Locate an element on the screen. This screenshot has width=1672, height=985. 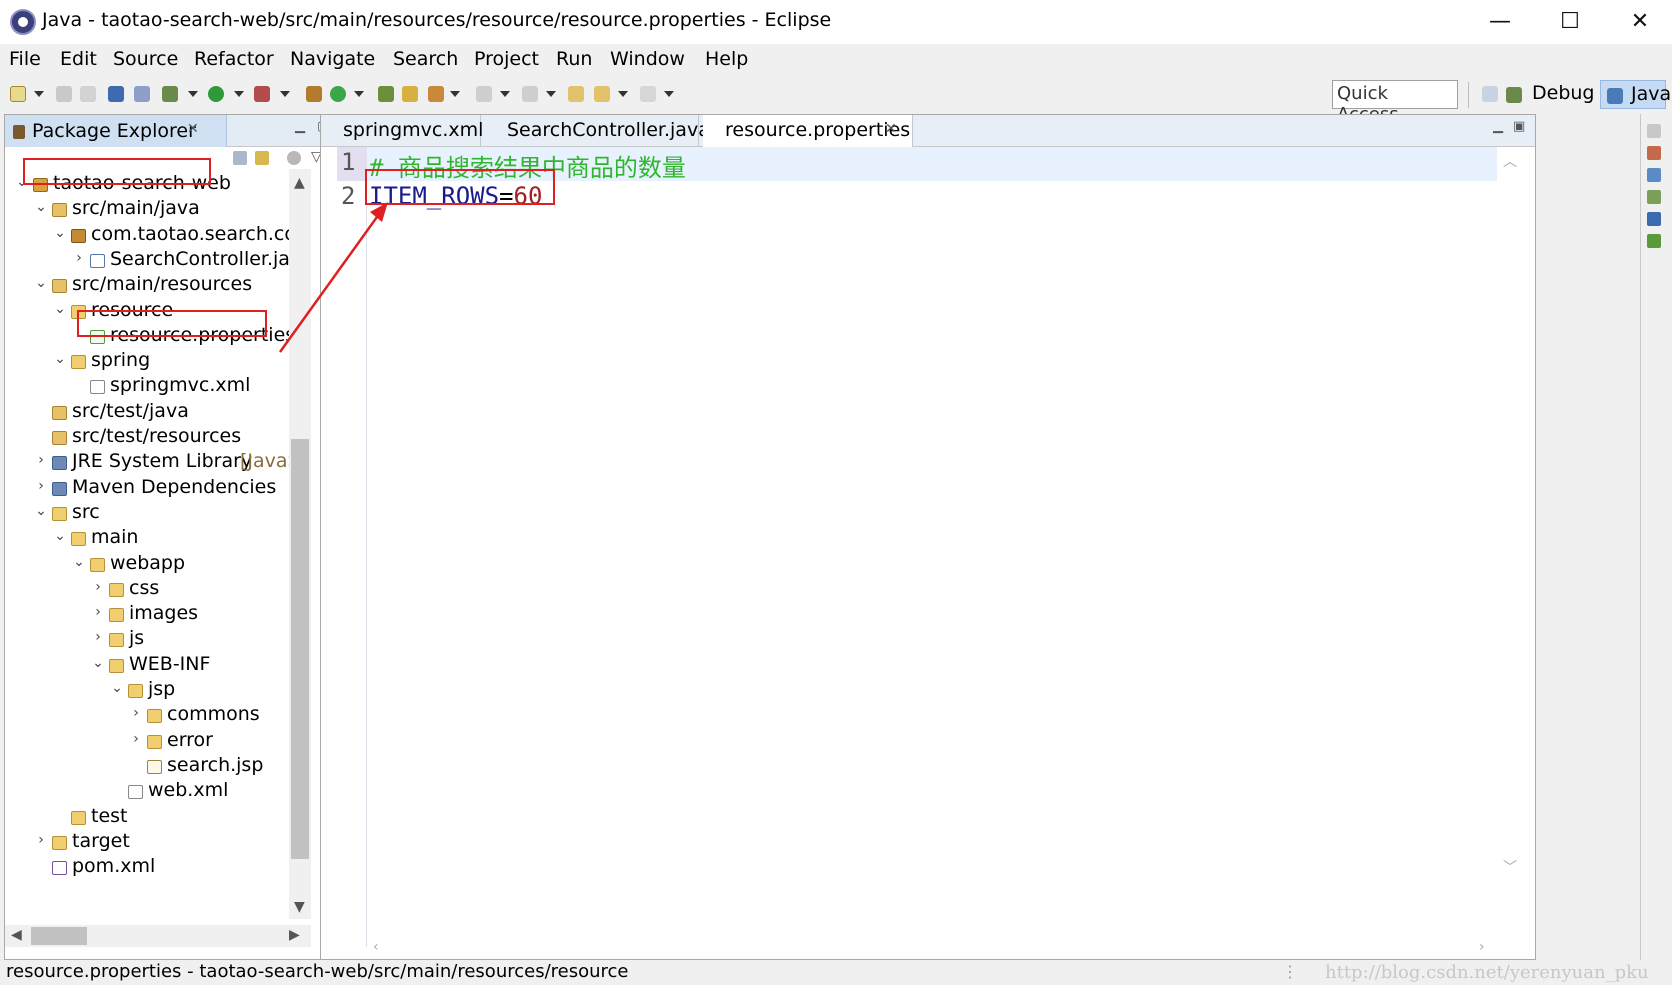
next-annotation-dropdown-icon is located at coordinates (505, 94).